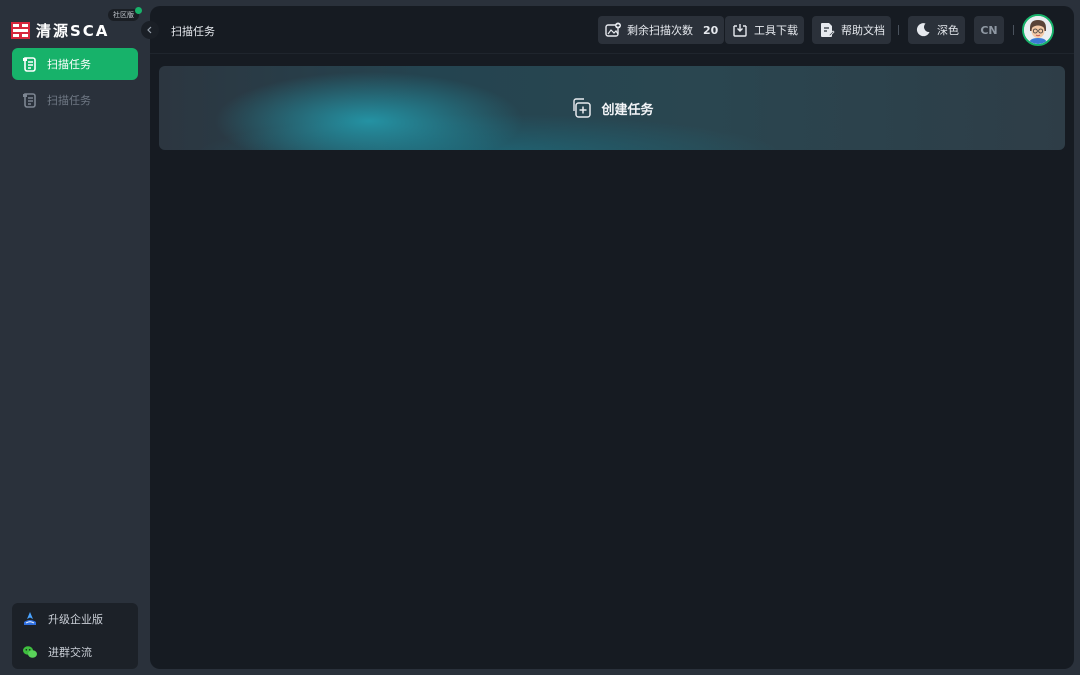 The image size is (1080, 675). What do you see at coordinates (30, 652) in the screenshot?
I see `wechat-icon` at bounding box center [30, 652].